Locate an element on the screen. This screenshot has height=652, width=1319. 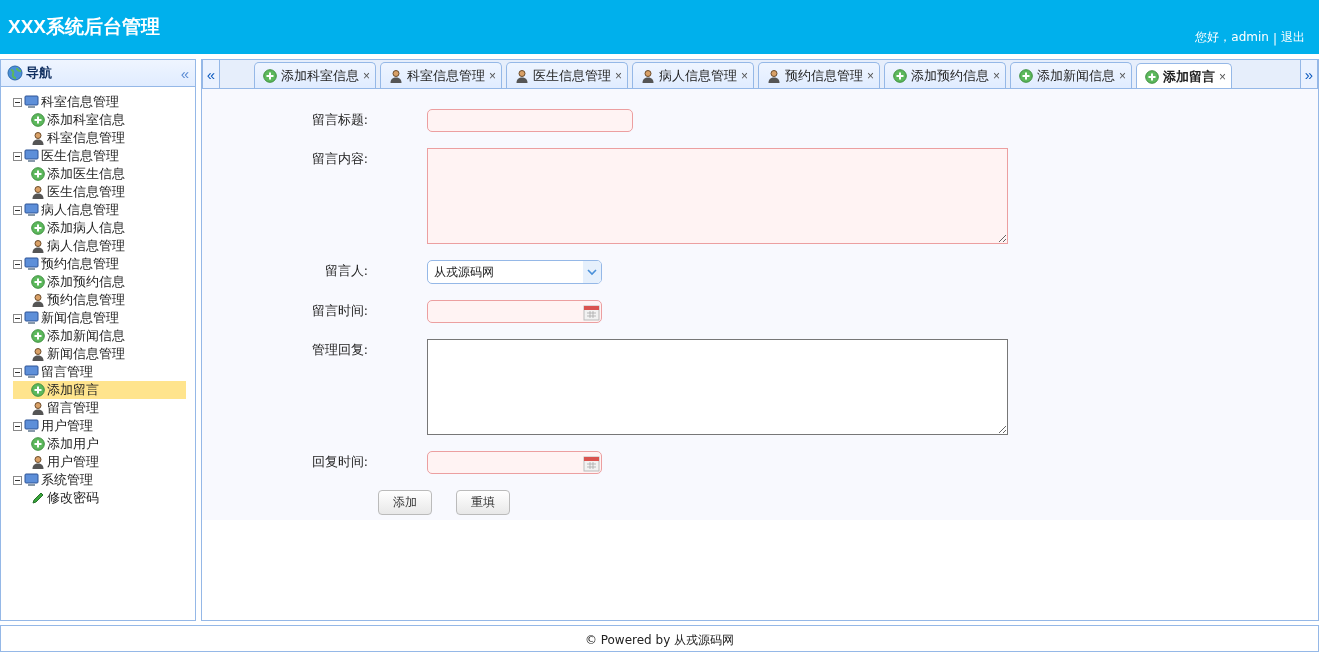
footer-text: © Powered by 从戎源码网 is located at coordinates (659, 640).